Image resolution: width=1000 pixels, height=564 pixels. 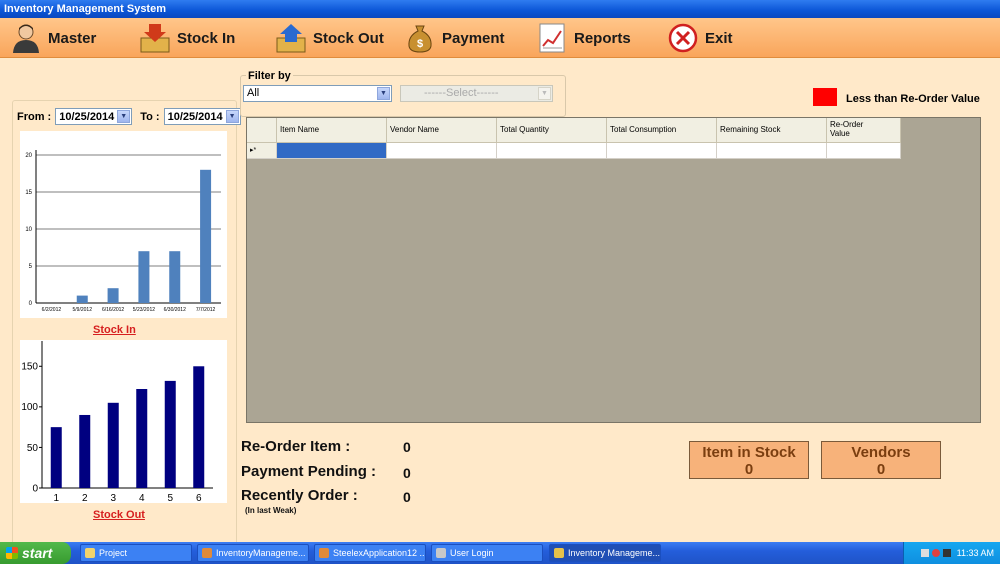 I want to click on x-tick-label: 5/9/2012, so click(x=83, y=310).